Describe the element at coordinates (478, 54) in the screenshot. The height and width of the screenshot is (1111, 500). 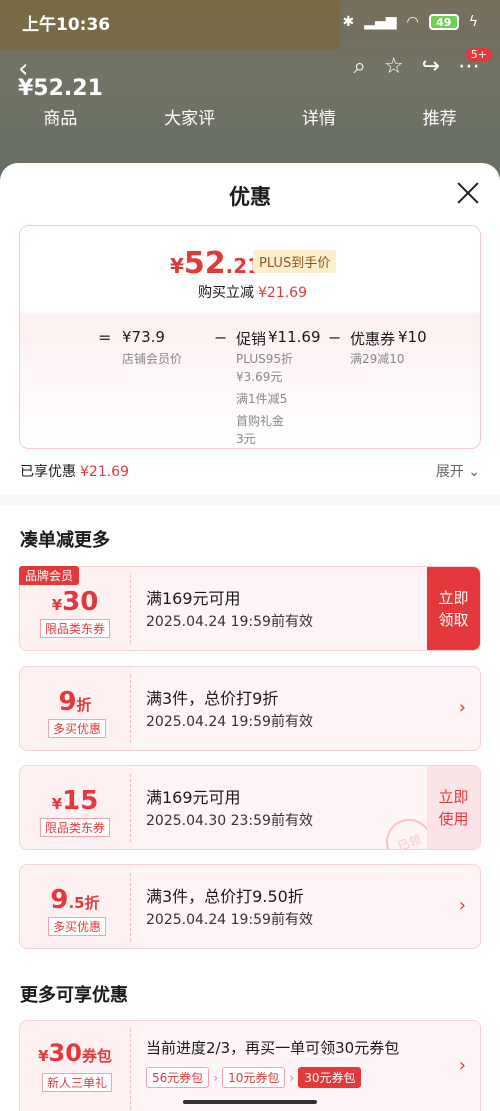
I see `cart-badge: 5+` at that location.